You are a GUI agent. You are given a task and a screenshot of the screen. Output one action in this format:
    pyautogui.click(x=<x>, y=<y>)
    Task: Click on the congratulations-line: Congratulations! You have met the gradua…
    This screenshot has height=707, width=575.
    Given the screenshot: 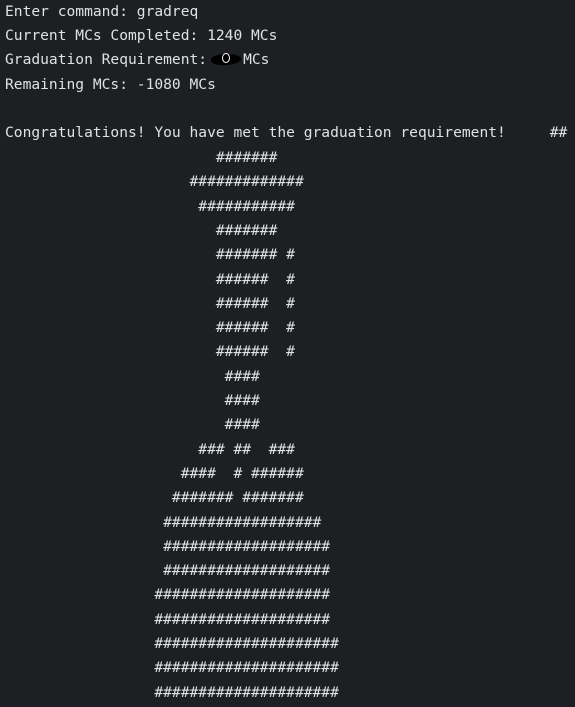 What is the action you would take?
    pyautogui.click(x=286, y=132)
    